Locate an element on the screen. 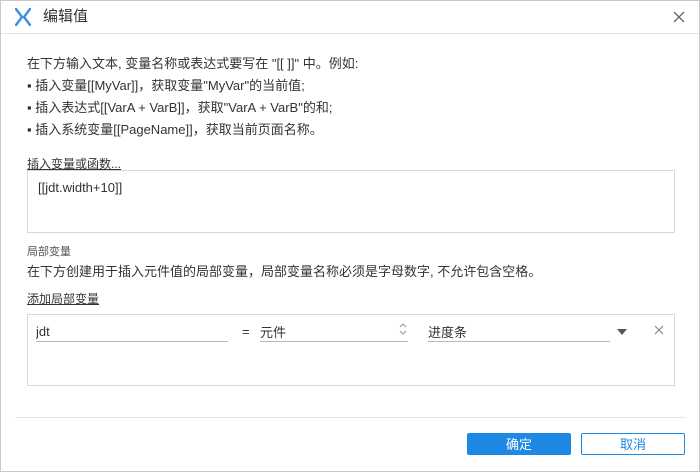  up-down-arrows-icon is located at coordinates (403, 329).